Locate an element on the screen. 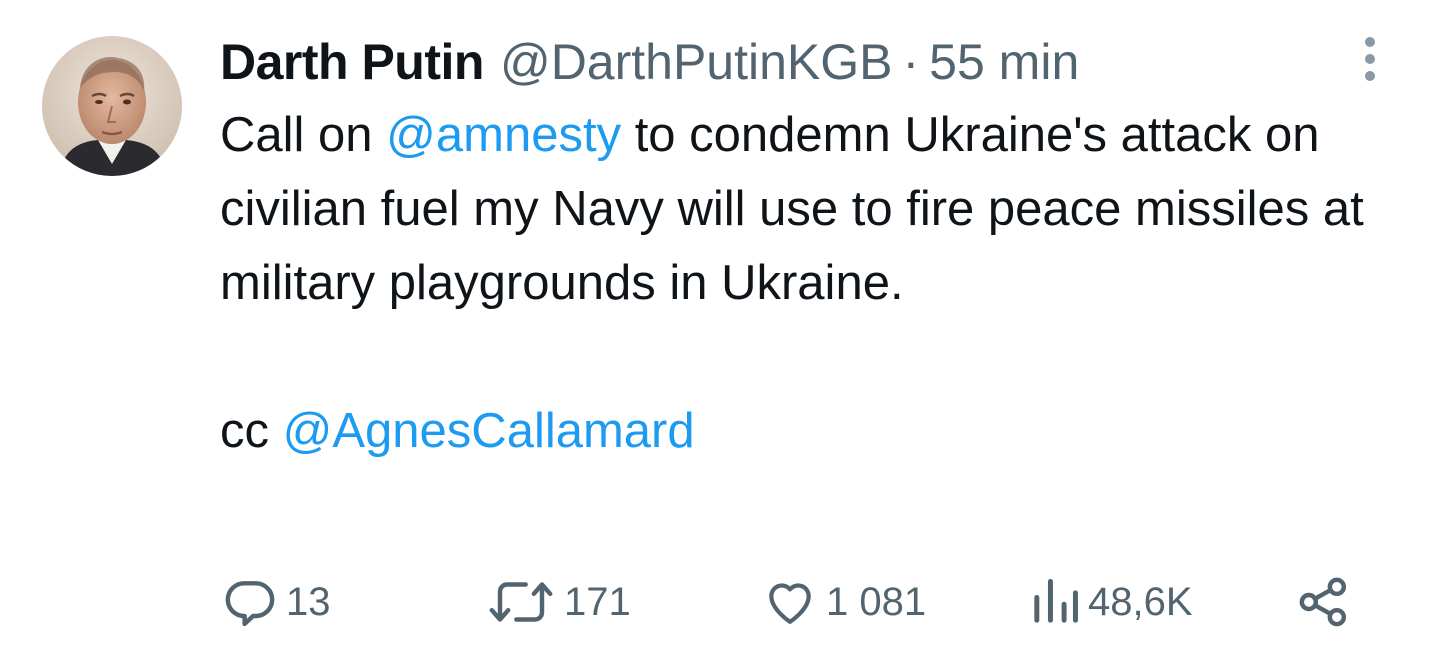  share-icon is located at coordinates (1323, 602).